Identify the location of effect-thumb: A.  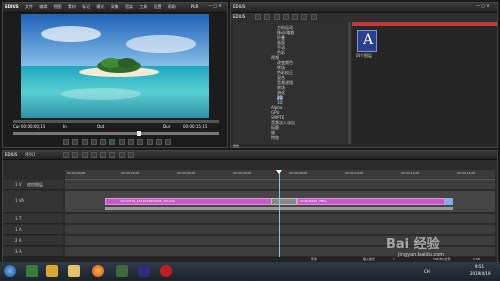
(367, 41).